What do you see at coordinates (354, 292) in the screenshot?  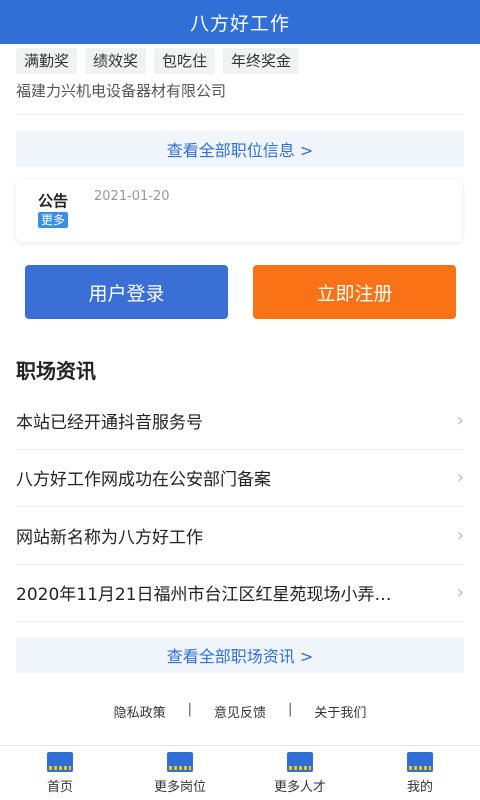 I see `register-button: 立即注册` at bounding box center [354, 292].